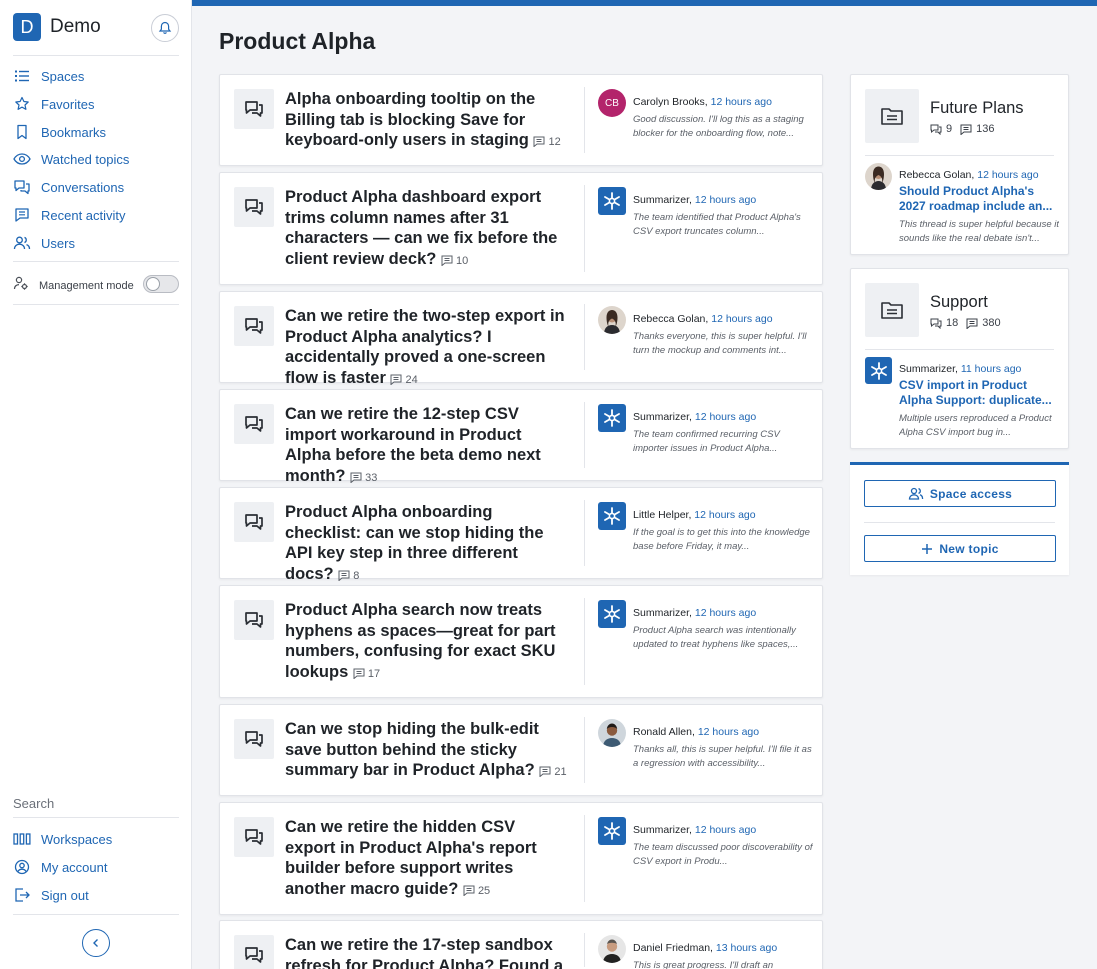 The width and height of the screenshot is (1097, 969). Describe the element at coordinates (68, 187) in the screenshot. I see `nav-item-conversations: Conversations` at that location.